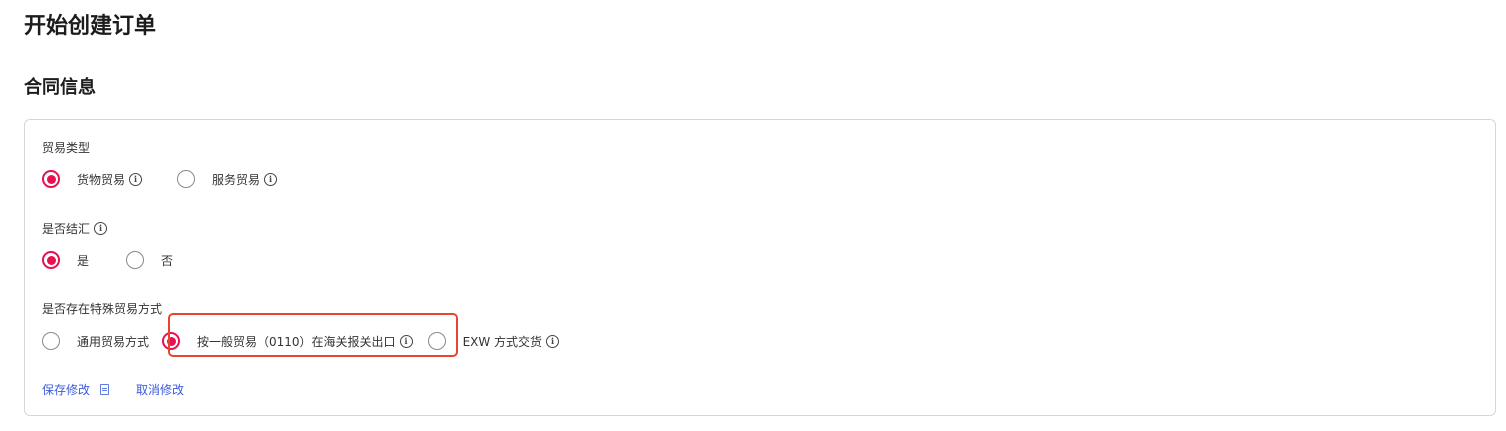  I want to click on cancel-changes-link: 取消修改, so click(160, 389).